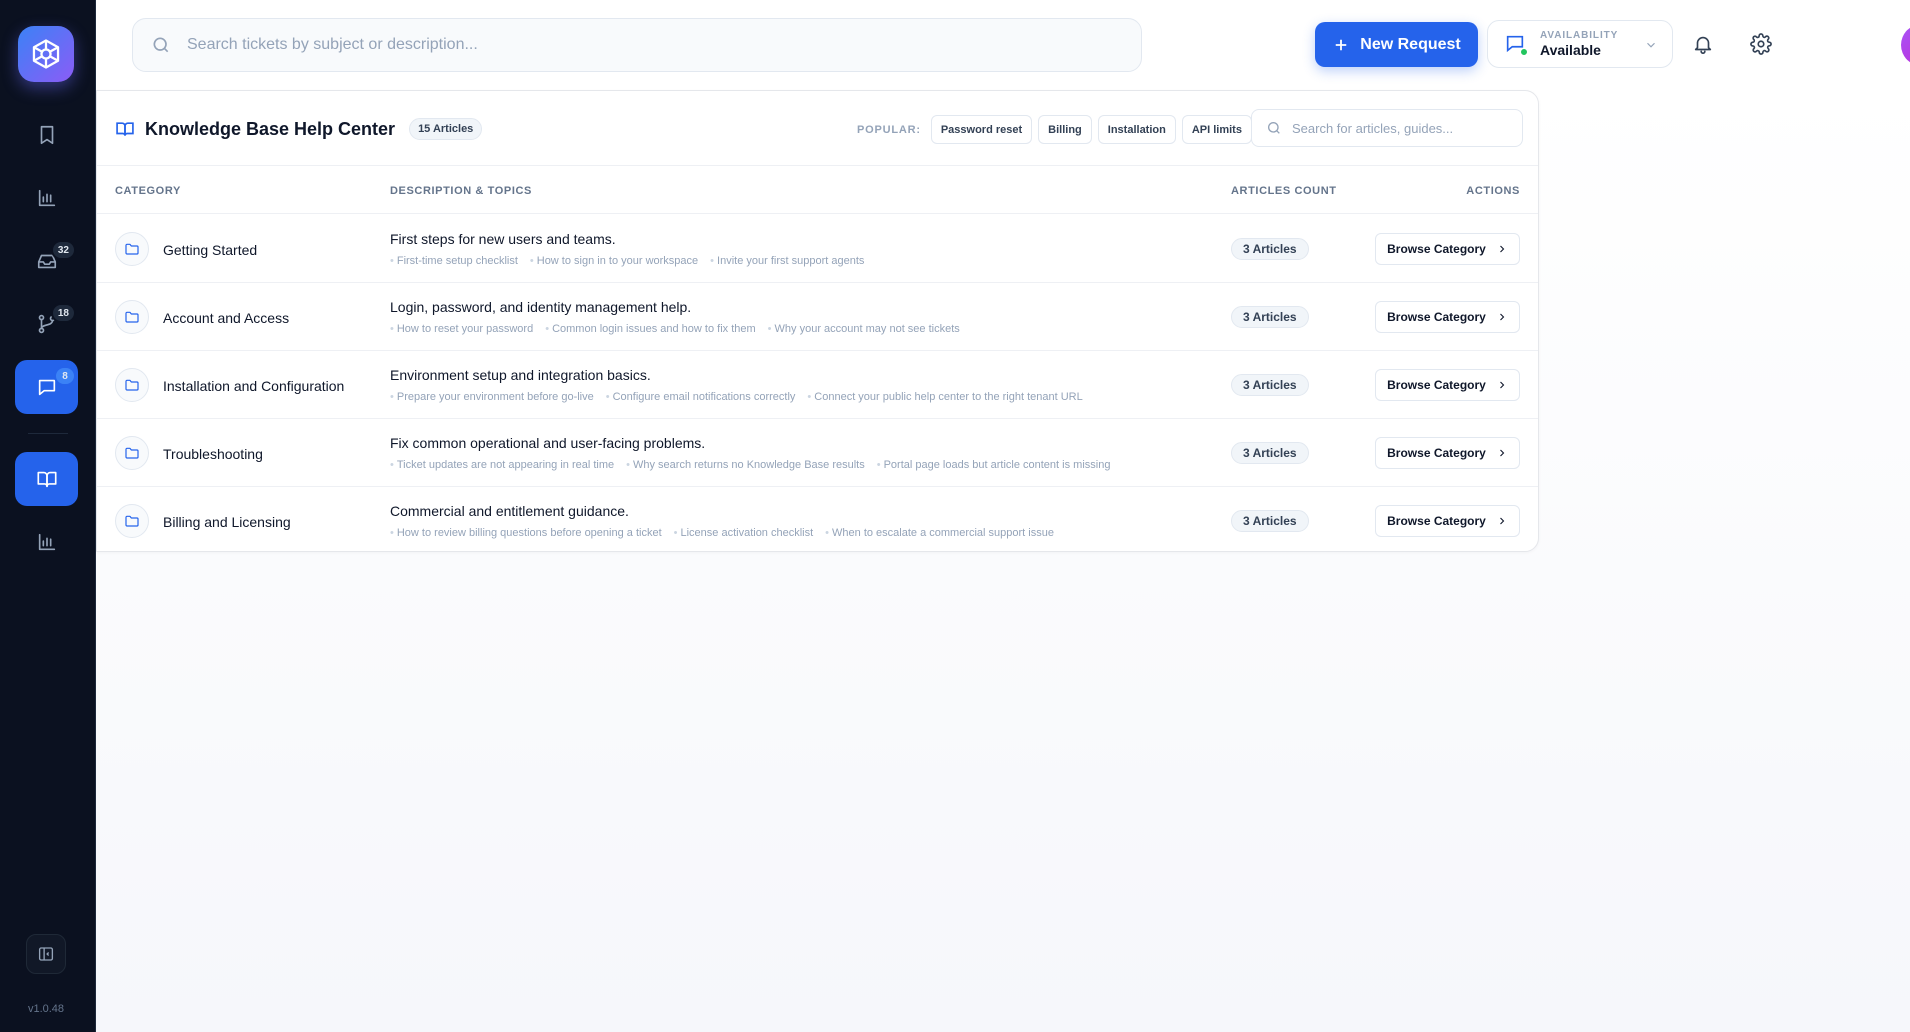  I want to click on popular-tag-api-limits: API limits, so click(1216, 129).